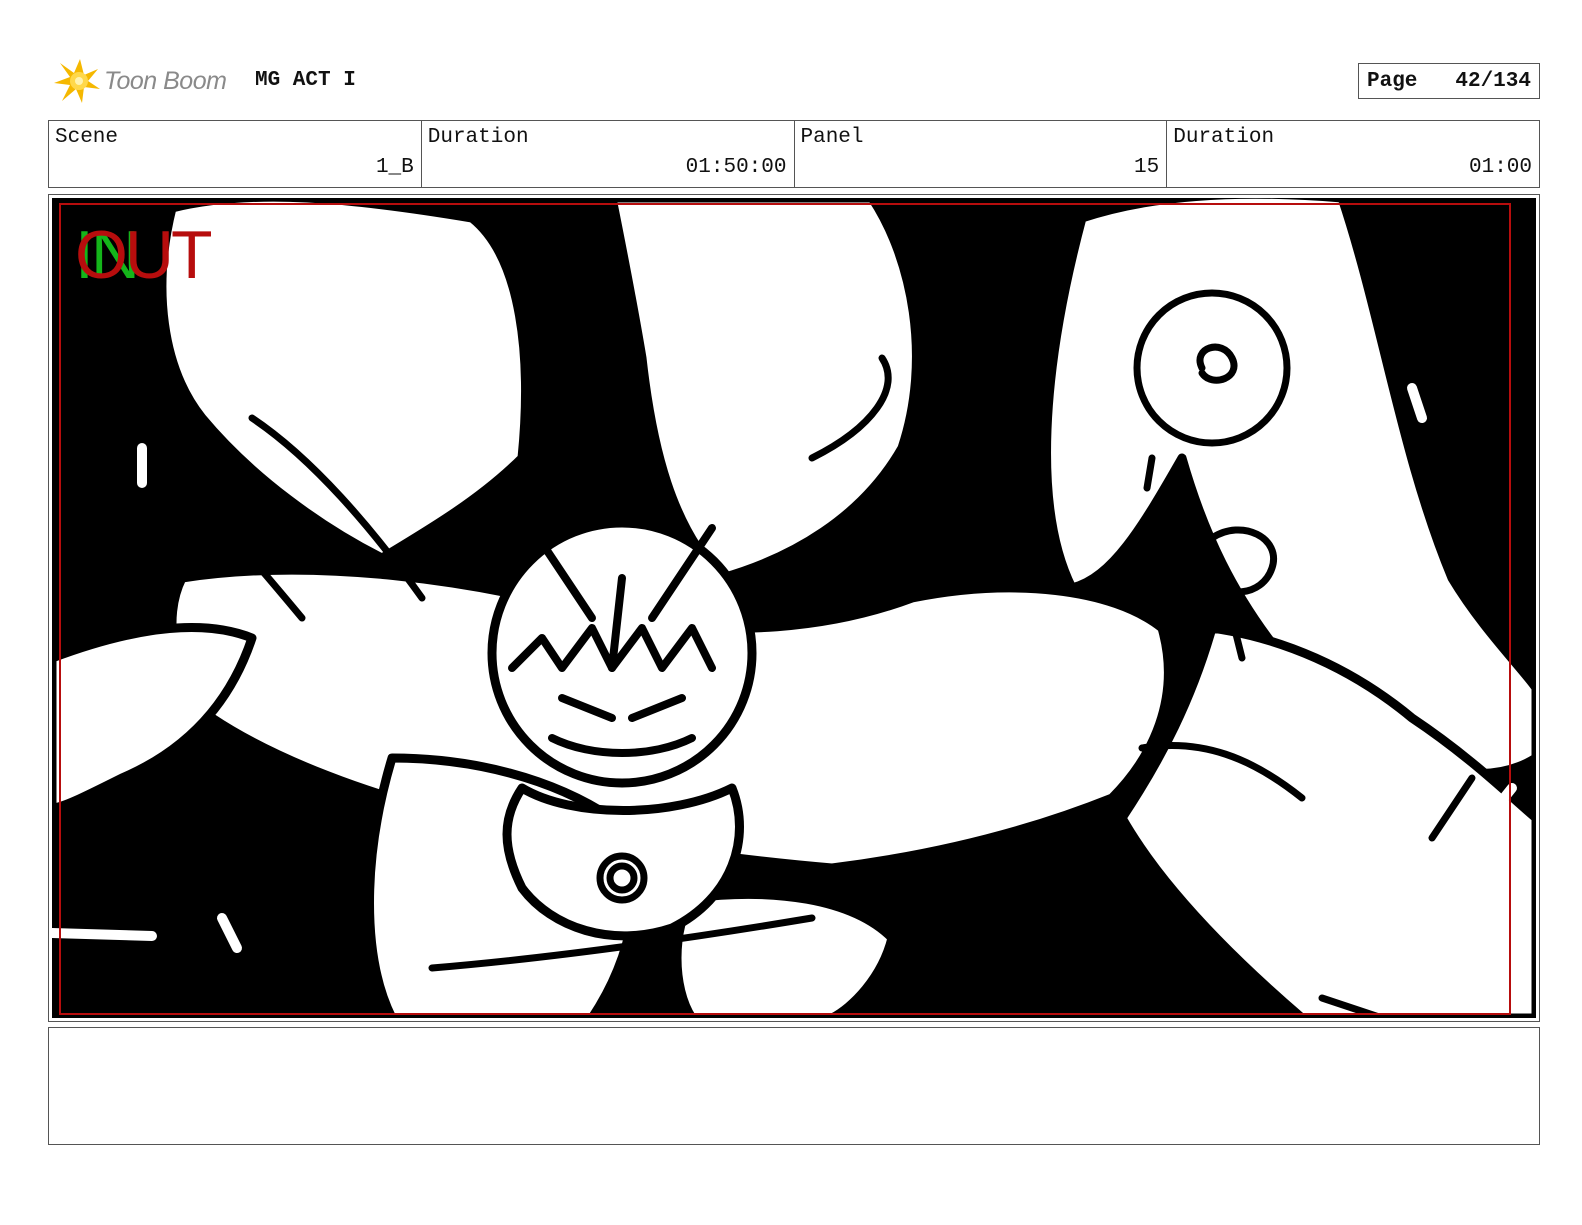 The image size is (1582, 1225). I want to click on scene-duration-value: 01:50:00, so click(736, 167).